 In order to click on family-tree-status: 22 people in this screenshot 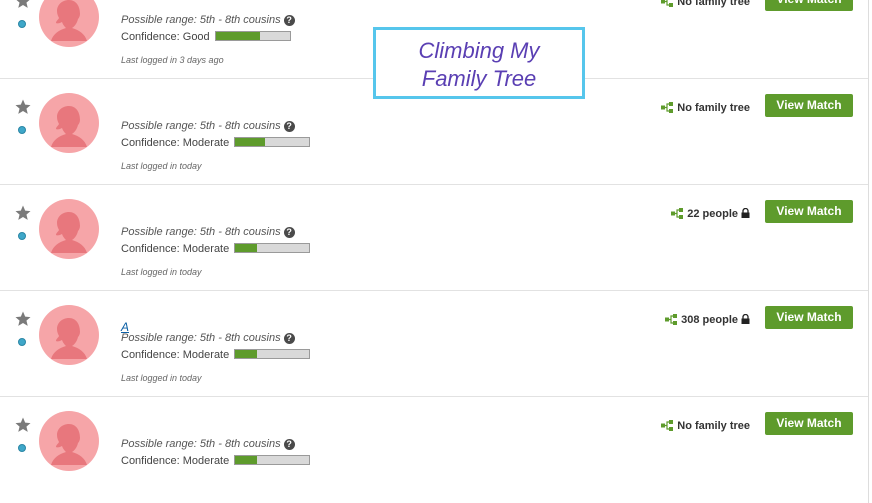, I will do `click(710, 214)`.